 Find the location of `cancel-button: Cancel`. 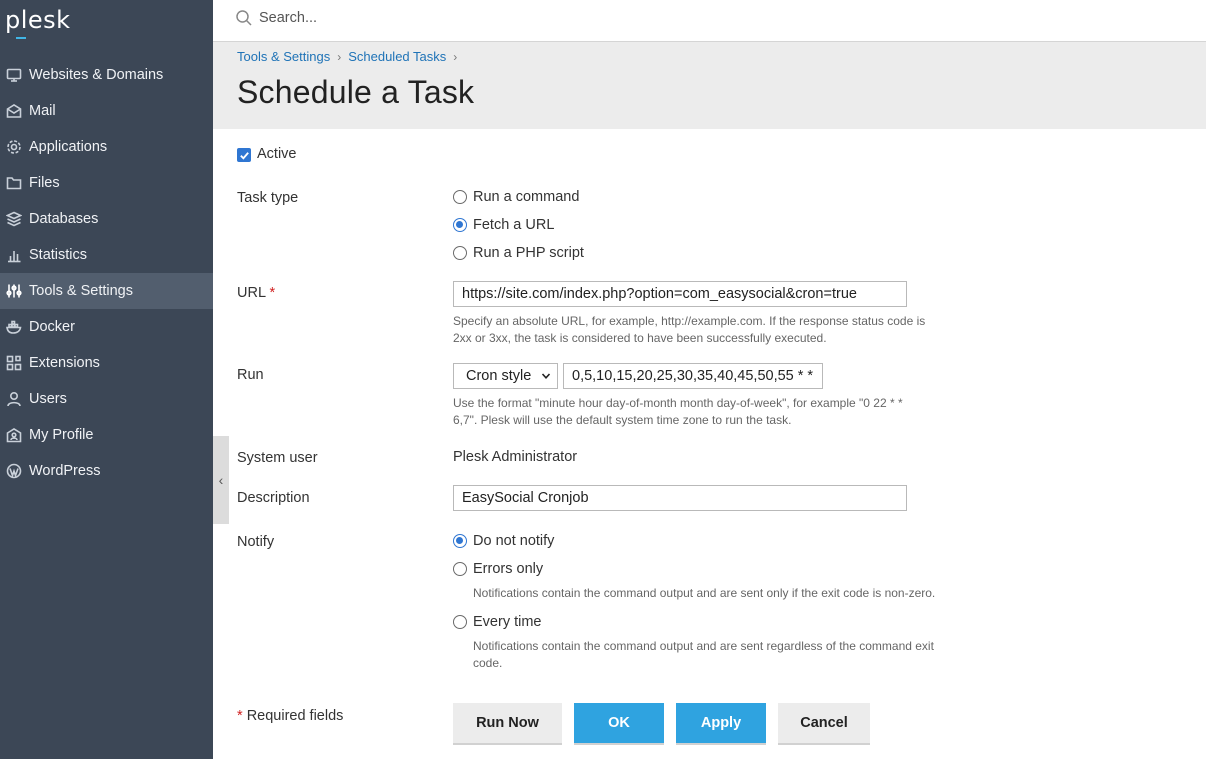

cancel-button: Cancel is located at coordinates (824, 723).